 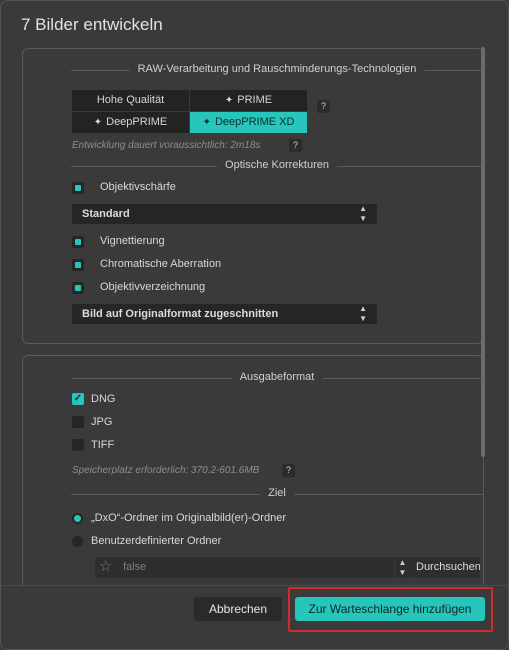 I want to click on custom-folder-radio, so click(x=77, y=541).